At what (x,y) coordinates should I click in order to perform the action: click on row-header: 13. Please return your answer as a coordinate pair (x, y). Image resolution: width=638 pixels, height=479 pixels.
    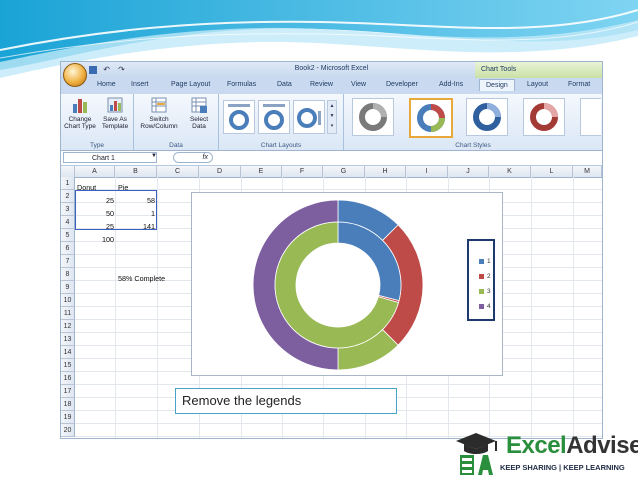
    Looking at the image, I should click on (68, 339).